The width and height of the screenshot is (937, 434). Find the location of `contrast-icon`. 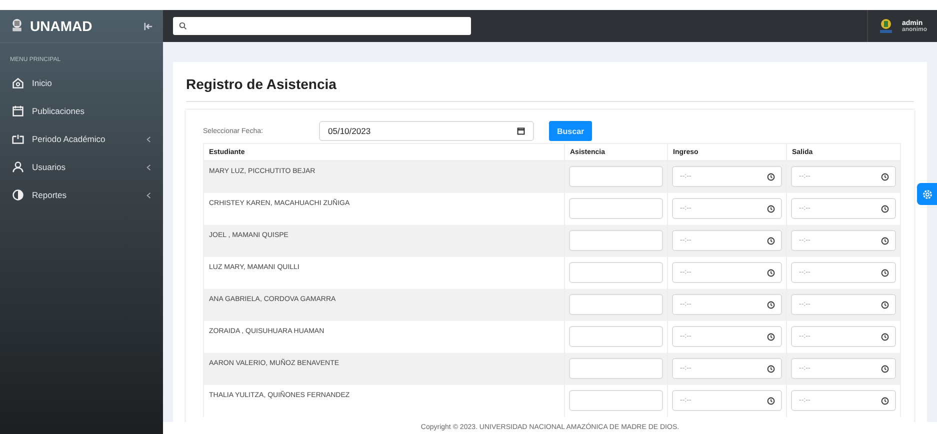

contrast-icon is located at coordinates (18, 195).